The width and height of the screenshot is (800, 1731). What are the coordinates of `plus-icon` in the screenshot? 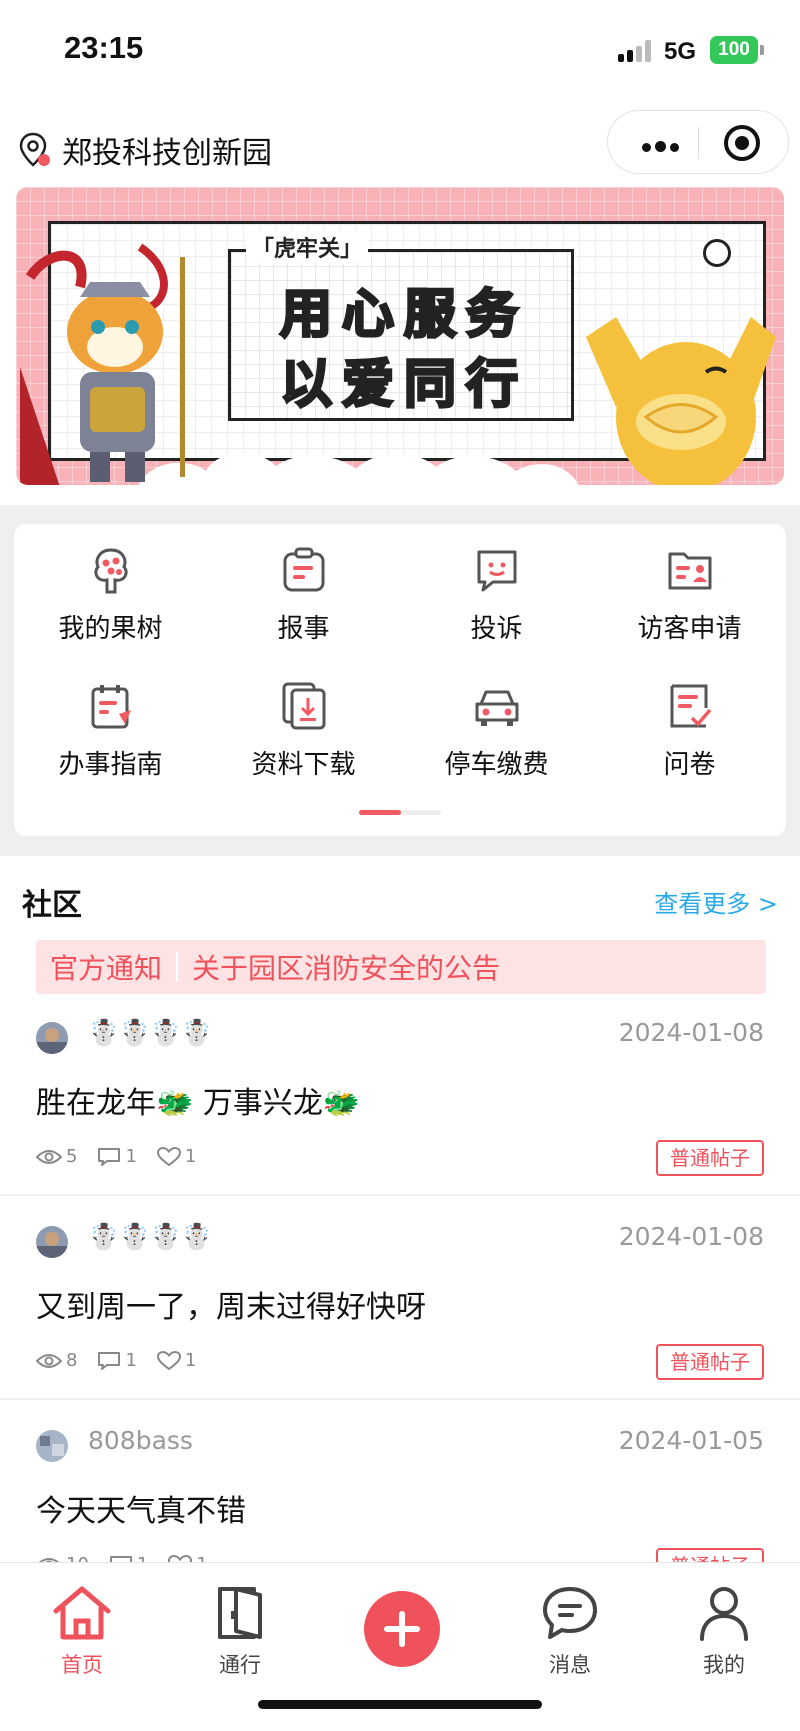 It's located at (402, 1629).